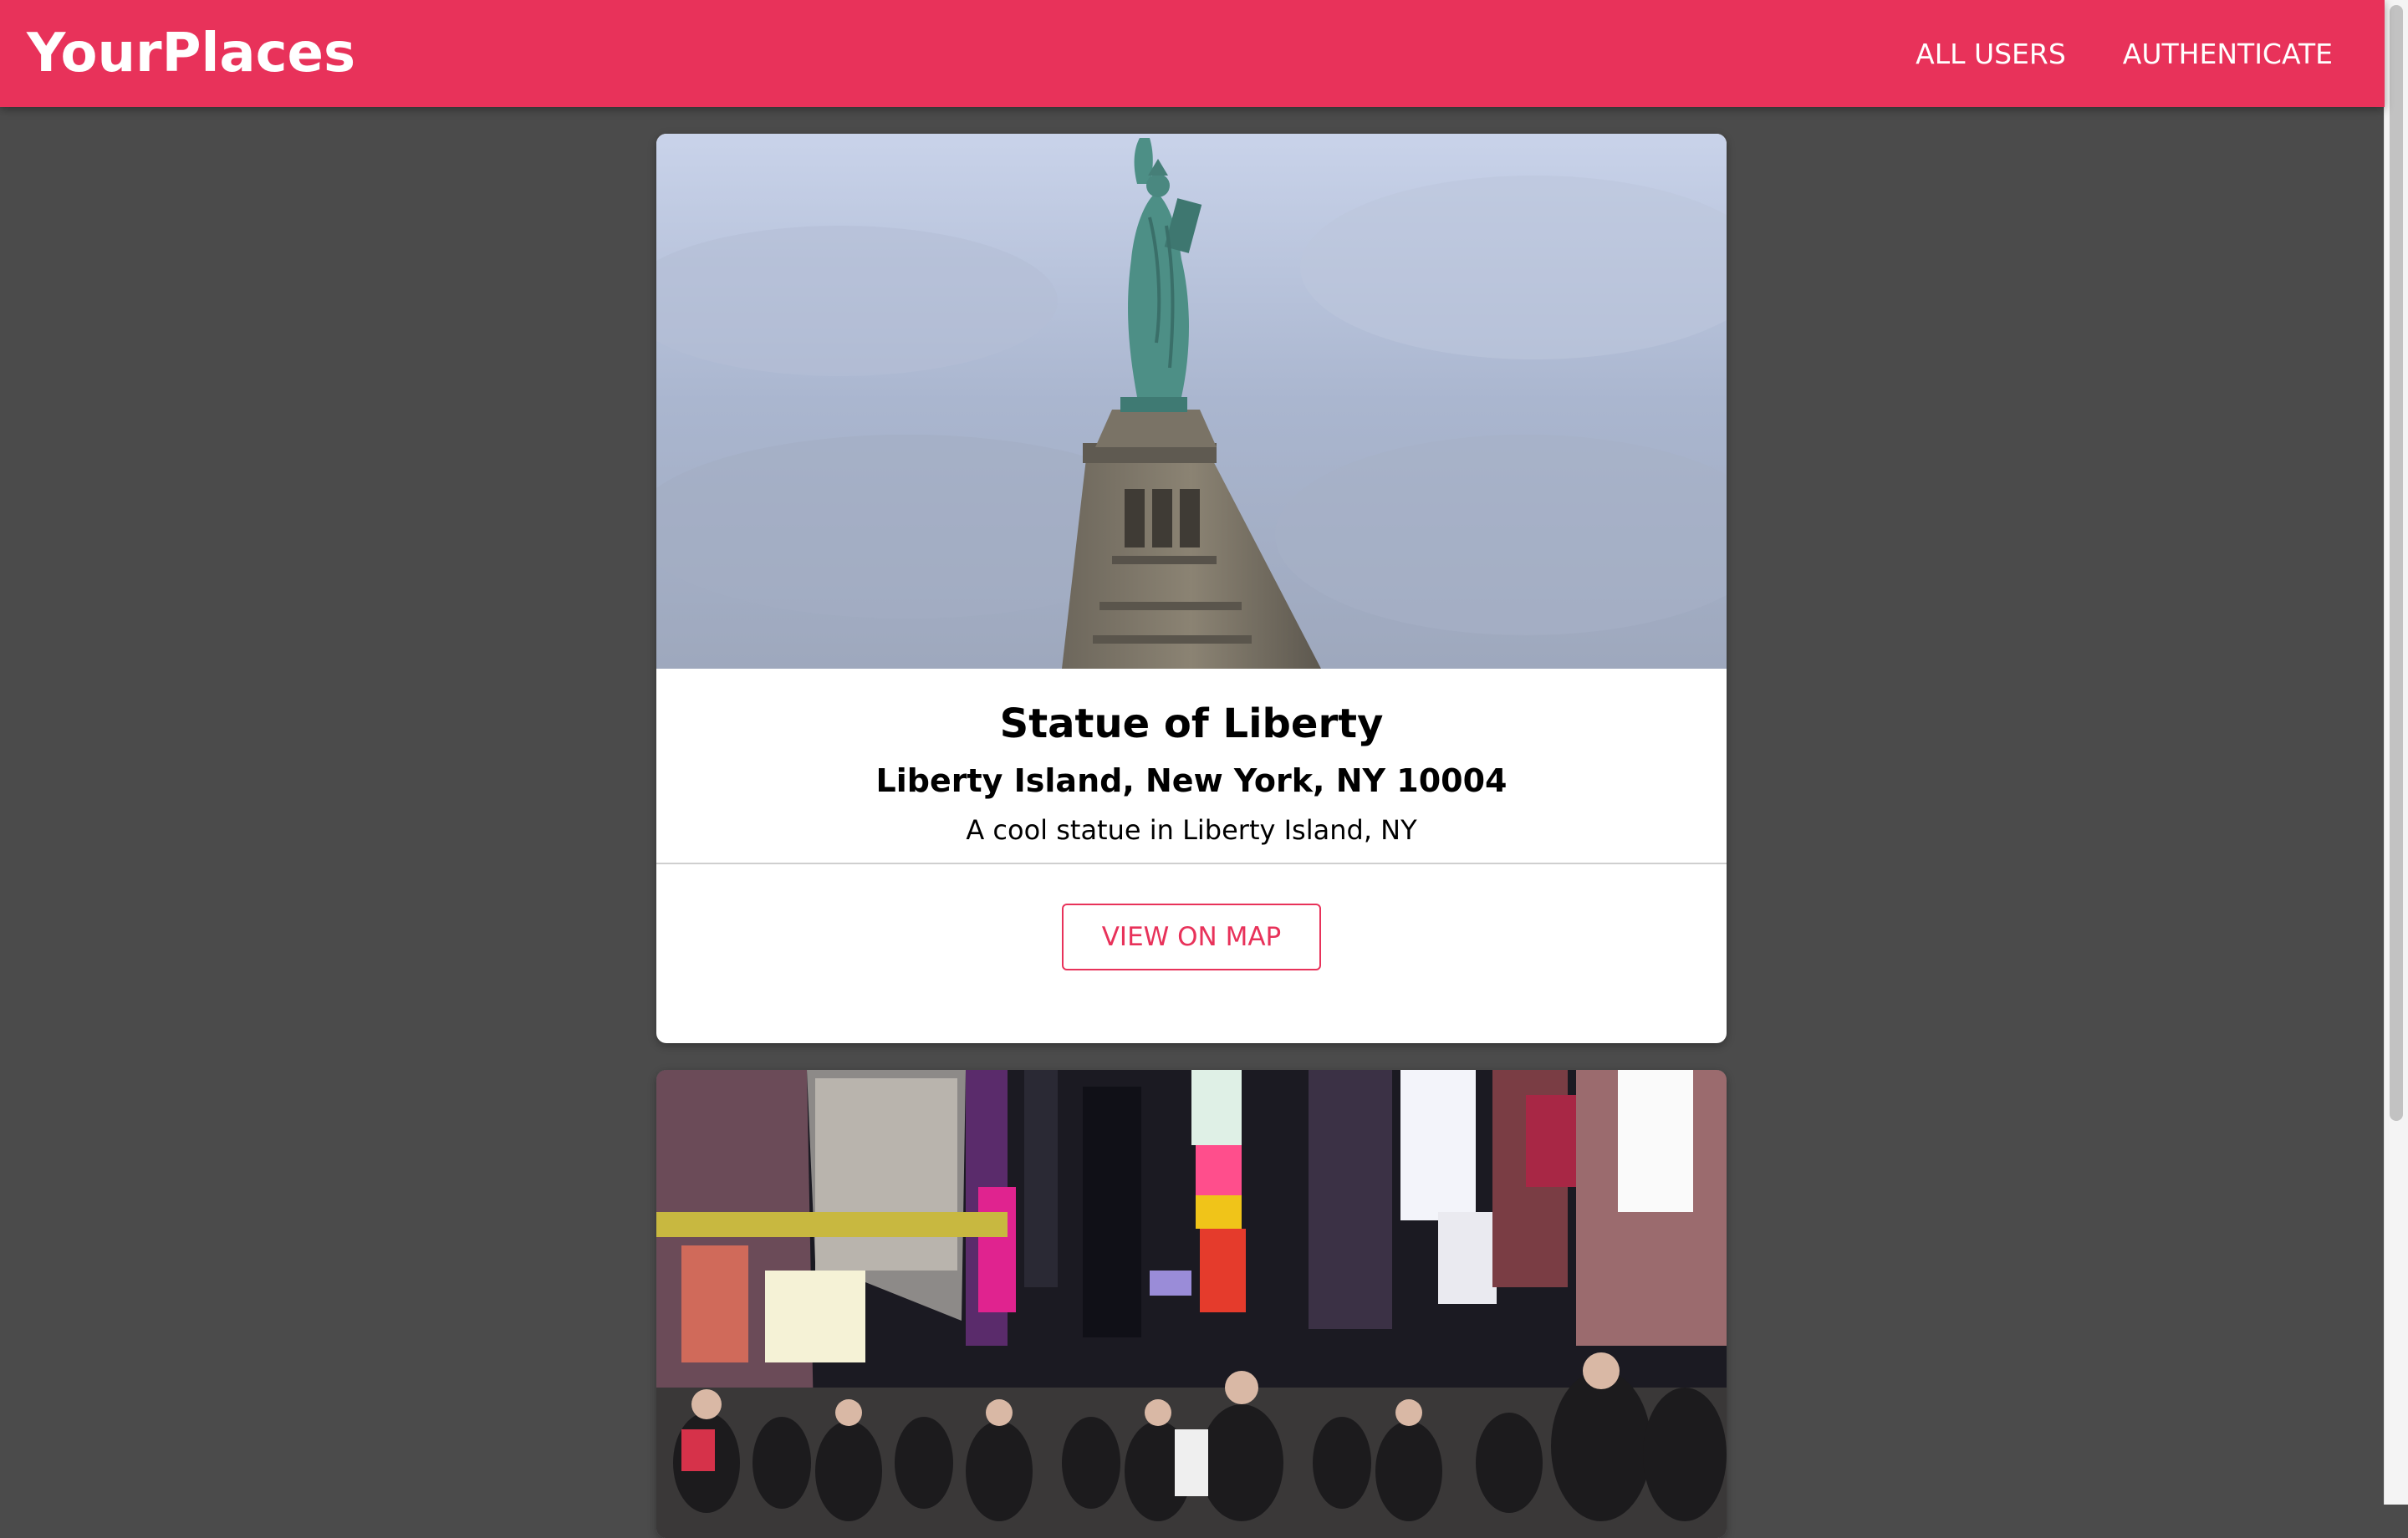 The image size is (2408, 1538). I want to click on page-scrollbar, so click(2396, 753).